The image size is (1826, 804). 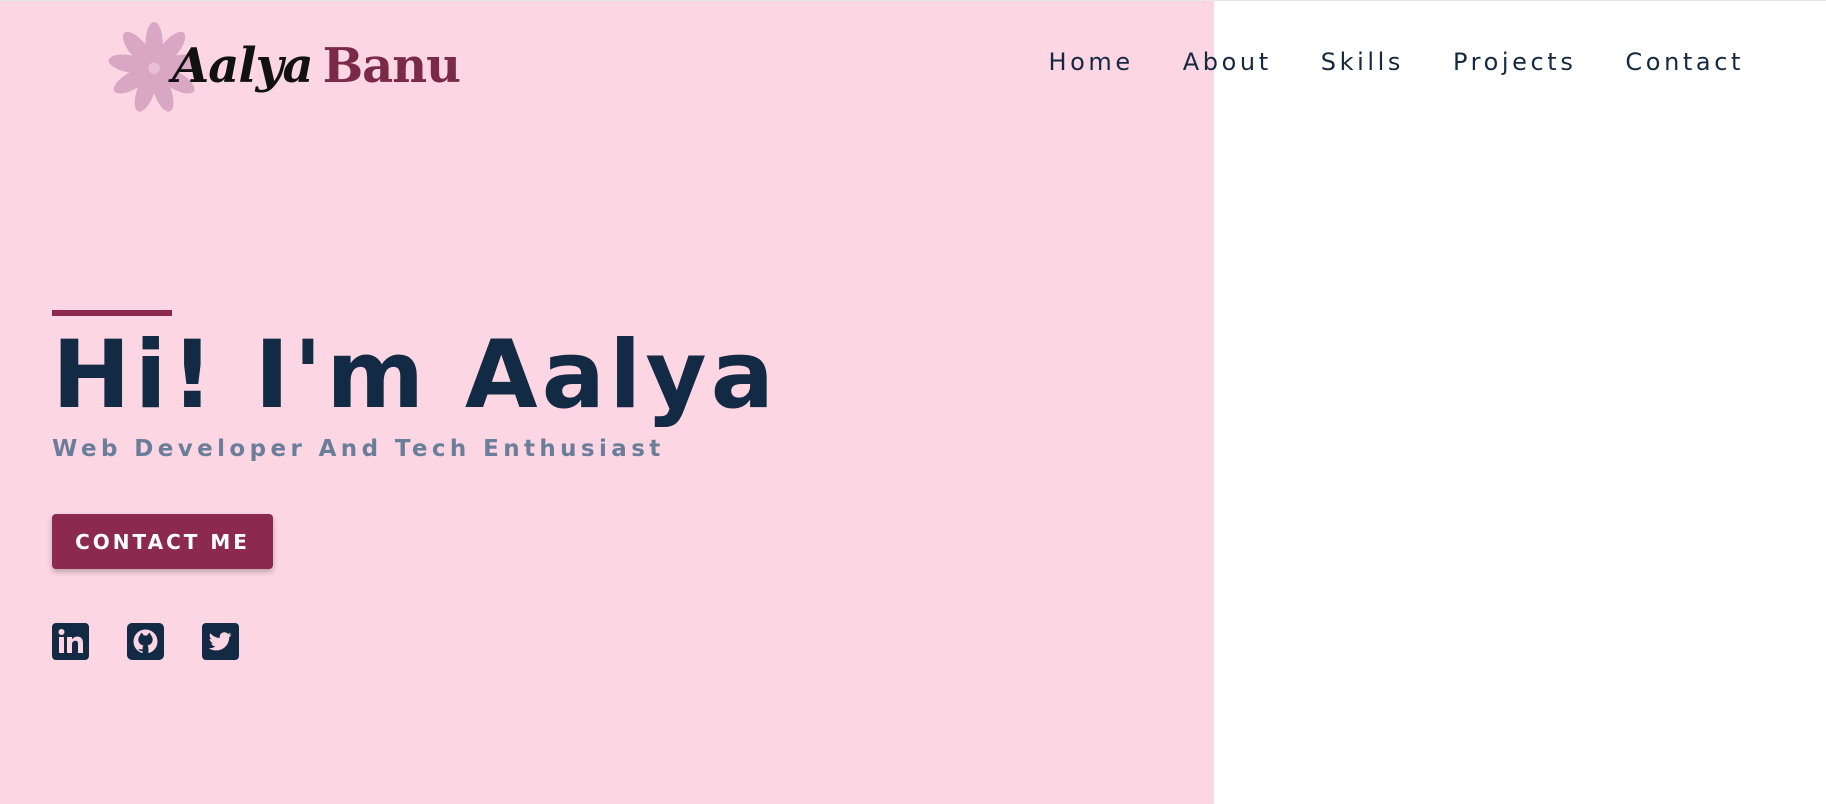 I want to click on twitter-icon, so click(x=220, y=641).